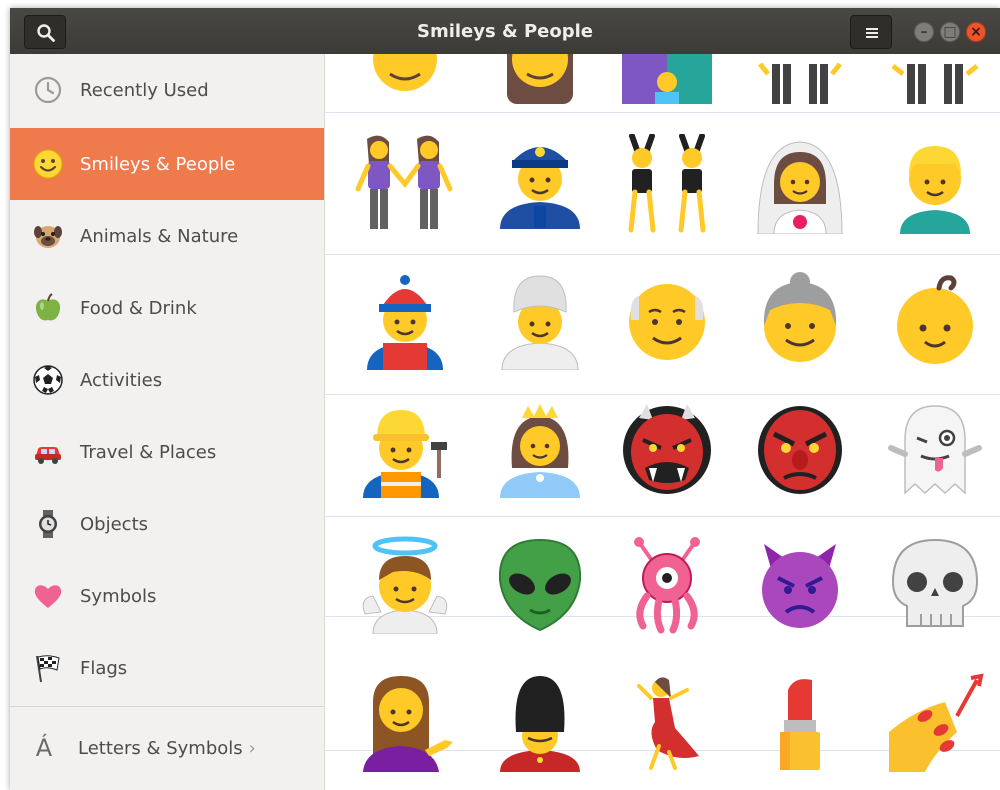  I want to click on sidebar-item-animals-nature: Animals & Nature, so click(167, 236).